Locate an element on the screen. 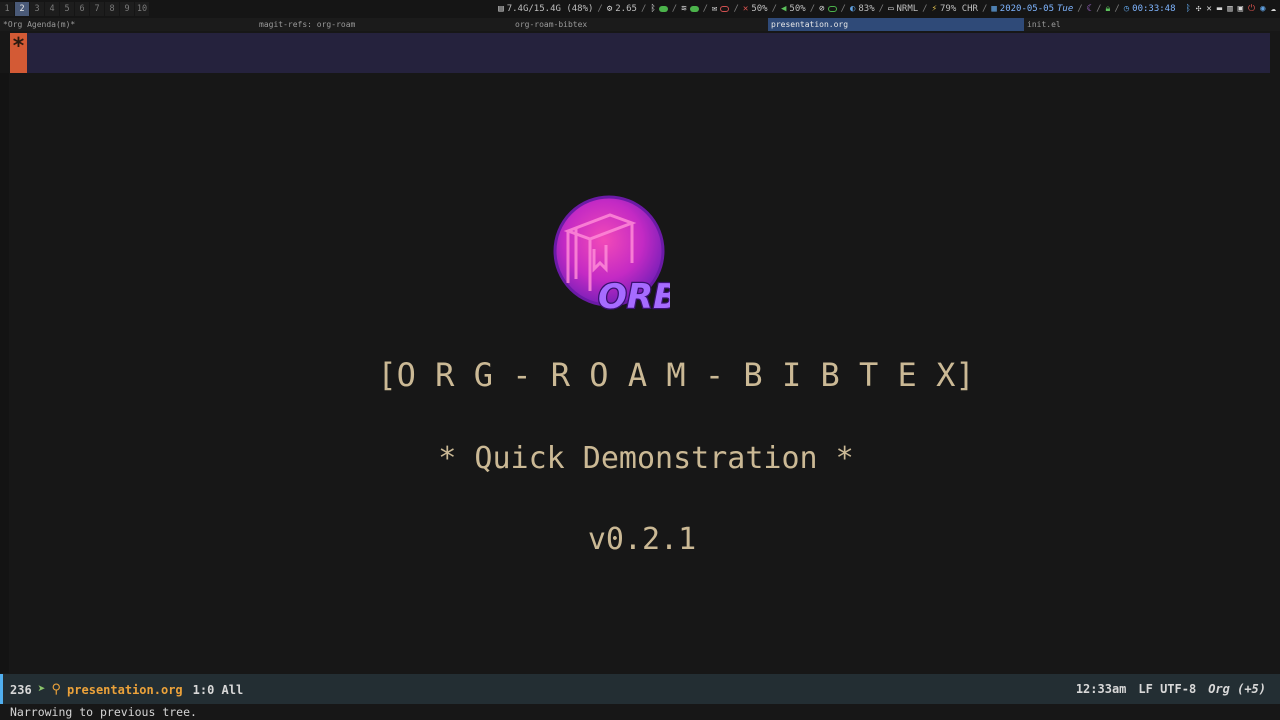 The image size is (1280, 720). tab-presentation-org: presentation.org is located at coordinates (896, 24).